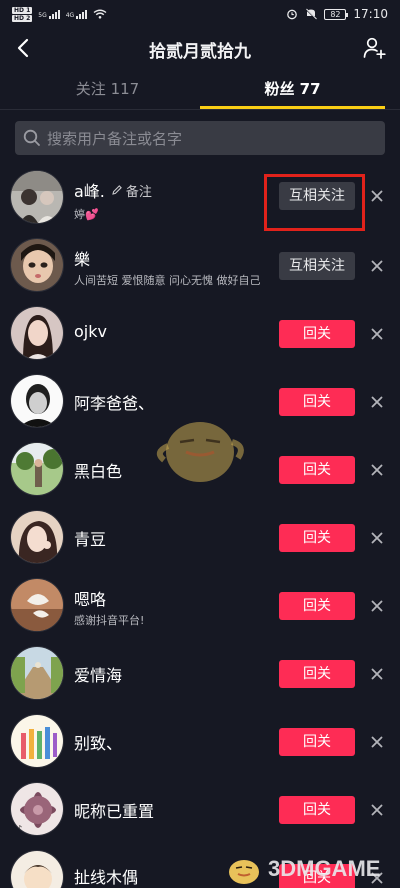  What do you see at coordinates (292, 107) in the screenshot?
I see `active-tab-indicator` at bounding box center [292, 107].